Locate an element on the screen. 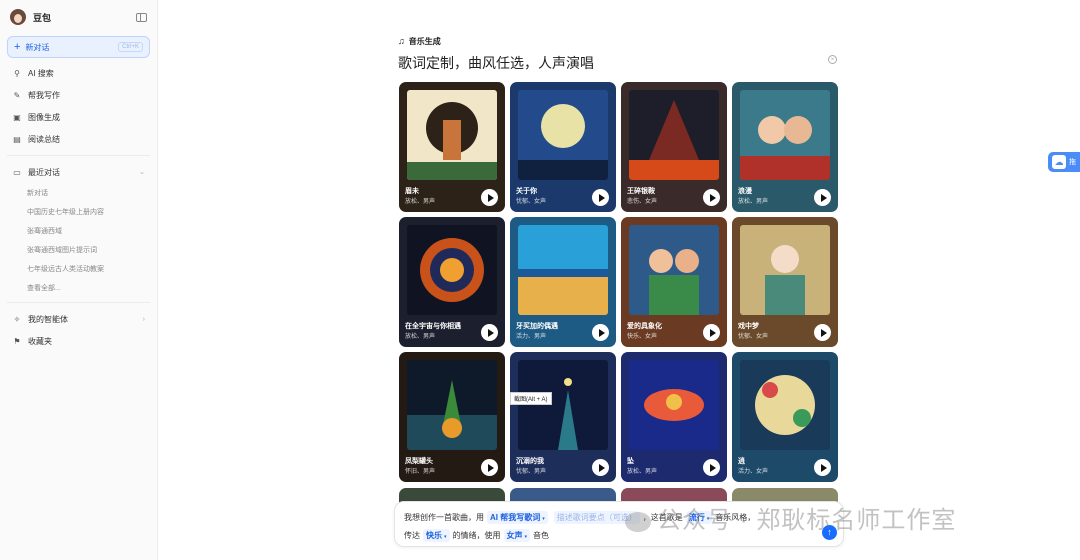 The height and width of the screenshot is (560, 1080). sidebar-toggle-icon is located at coordinates (141, 17).